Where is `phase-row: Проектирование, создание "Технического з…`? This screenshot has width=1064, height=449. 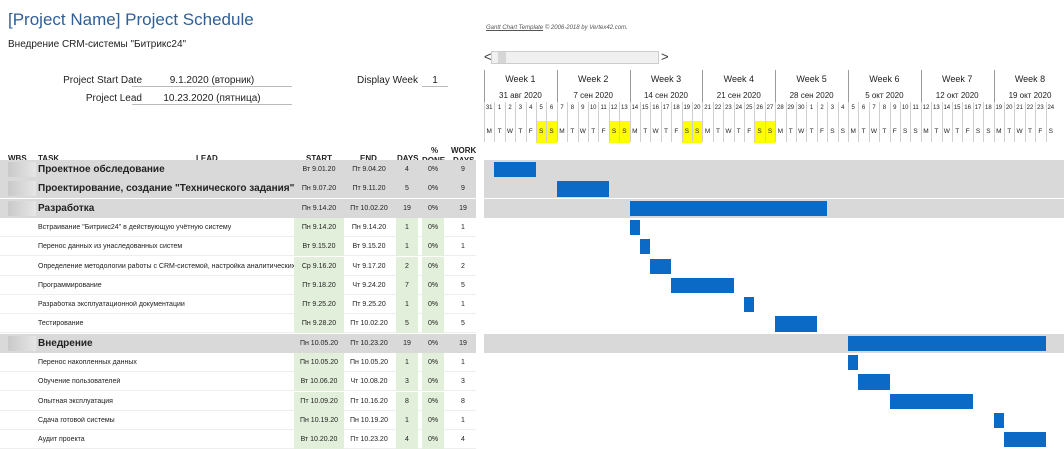
phase-row: Проектирование, создание "Технического з… is located at coordinates (238, 189).